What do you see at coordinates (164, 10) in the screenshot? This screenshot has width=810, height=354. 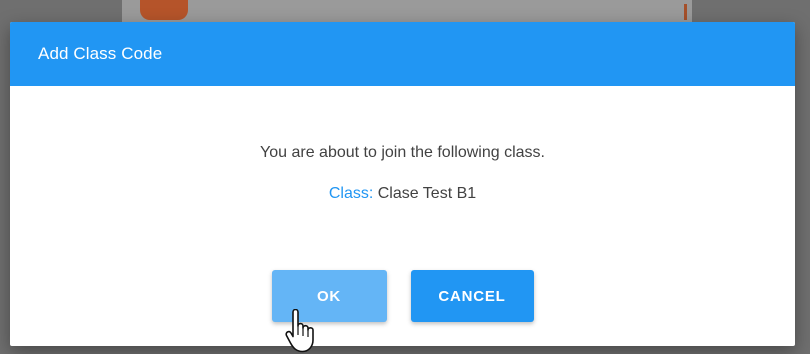 I see `background-logo` at bounding box center [164, 10].